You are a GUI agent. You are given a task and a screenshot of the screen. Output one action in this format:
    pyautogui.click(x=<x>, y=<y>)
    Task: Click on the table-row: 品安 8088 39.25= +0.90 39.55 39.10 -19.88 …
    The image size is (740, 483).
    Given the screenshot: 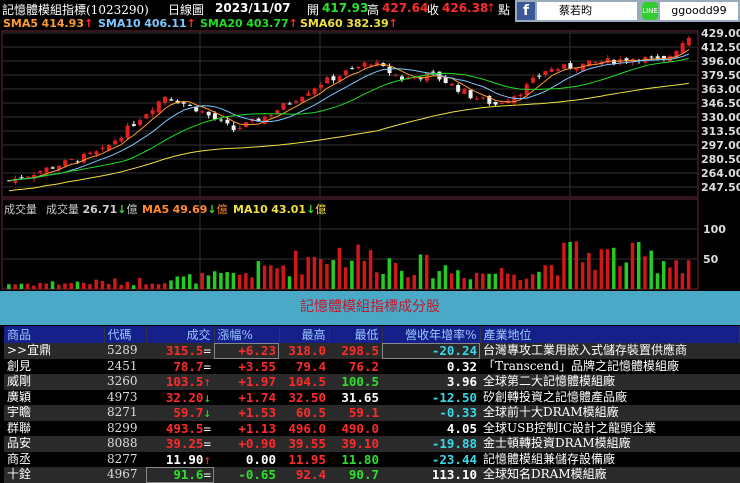 What is the action you would take?
    pyautogui.click(x=372, y=444)
    